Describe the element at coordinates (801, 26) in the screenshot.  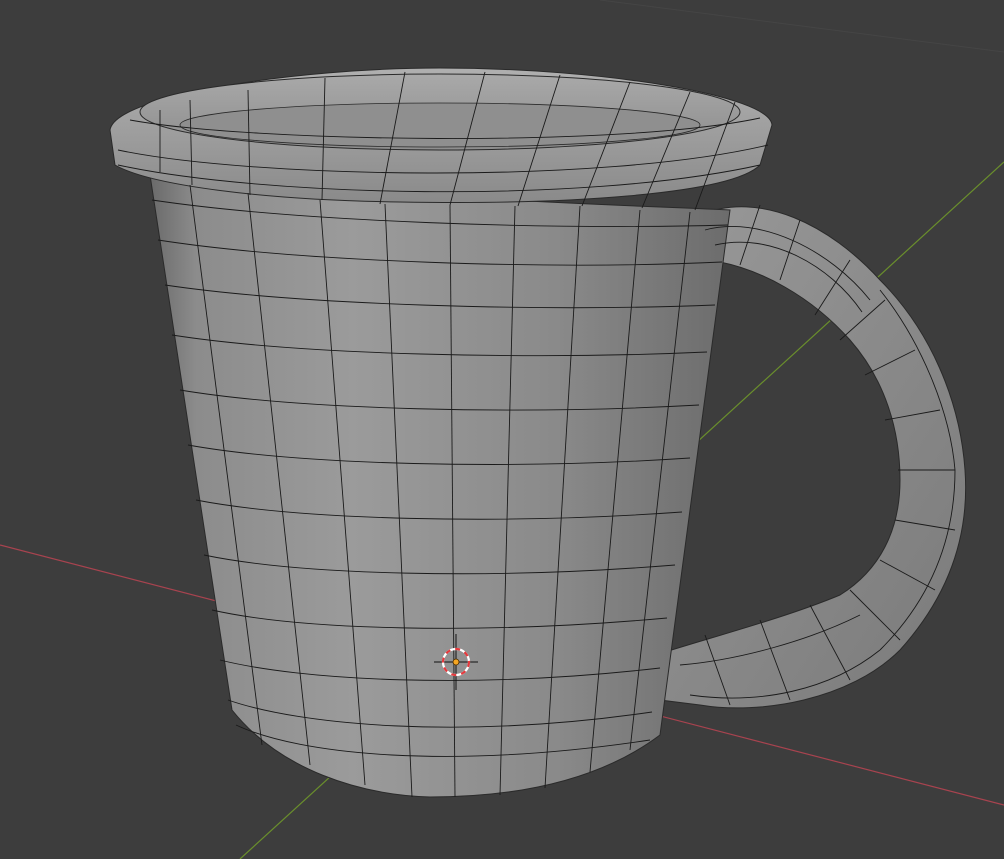
I see `floor-grid` at that location.